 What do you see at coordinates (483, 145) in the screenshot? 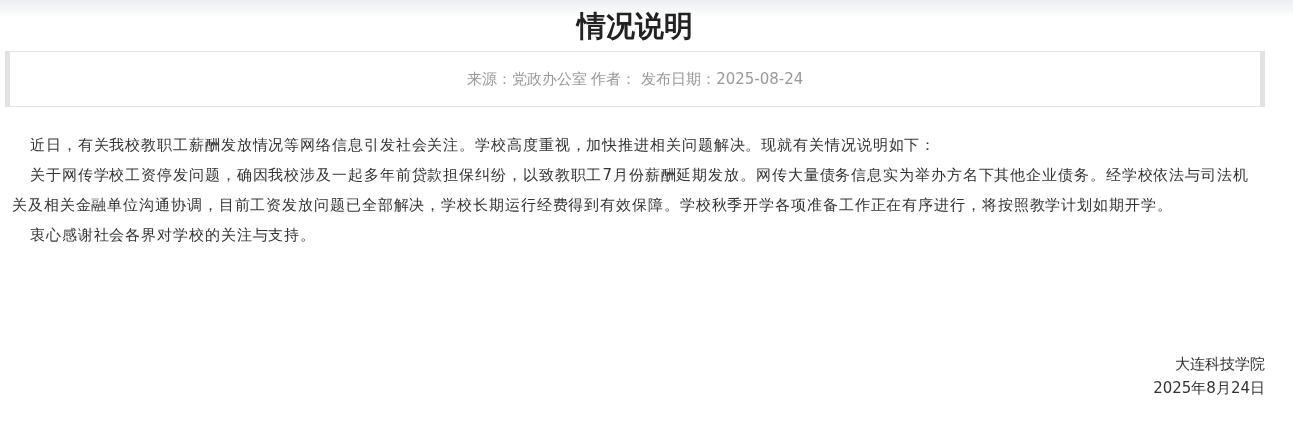
I see `paragraph: 近日，有关我校教职工薪酬发放情况等网络信息引发社会关注。学校高度重视，加快推进相关问题解决。现就有关情况说明如下：` at bounding box center [483, 145].